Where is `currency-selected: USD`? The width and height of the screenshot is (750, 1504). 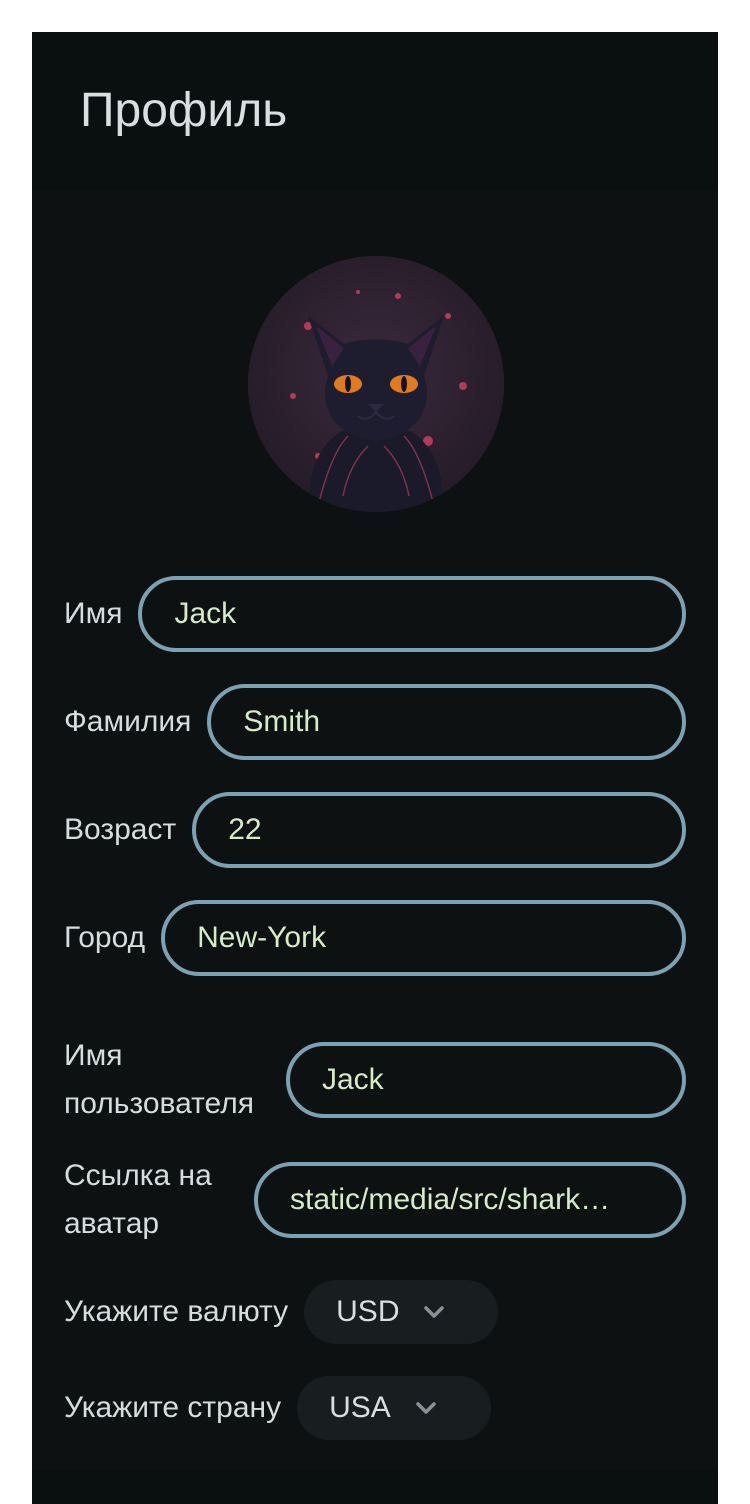 currency-selected: USD is located at coordinates (368, 1311).